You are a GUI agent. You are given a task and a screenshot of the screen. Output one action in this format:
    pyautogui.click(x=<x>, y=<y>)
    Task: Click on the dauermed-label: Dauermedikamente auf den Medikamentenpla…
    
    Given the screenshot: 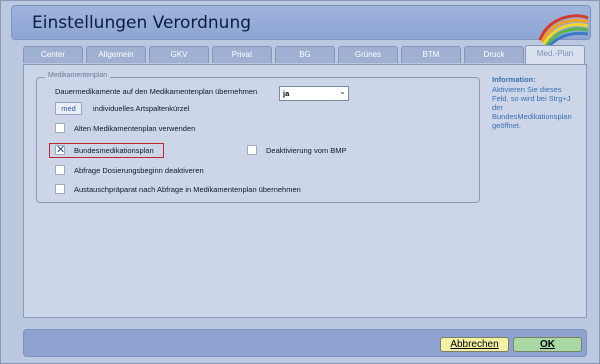 What is the action you would take?
    pyautogui.click(x=156, y=91)
    